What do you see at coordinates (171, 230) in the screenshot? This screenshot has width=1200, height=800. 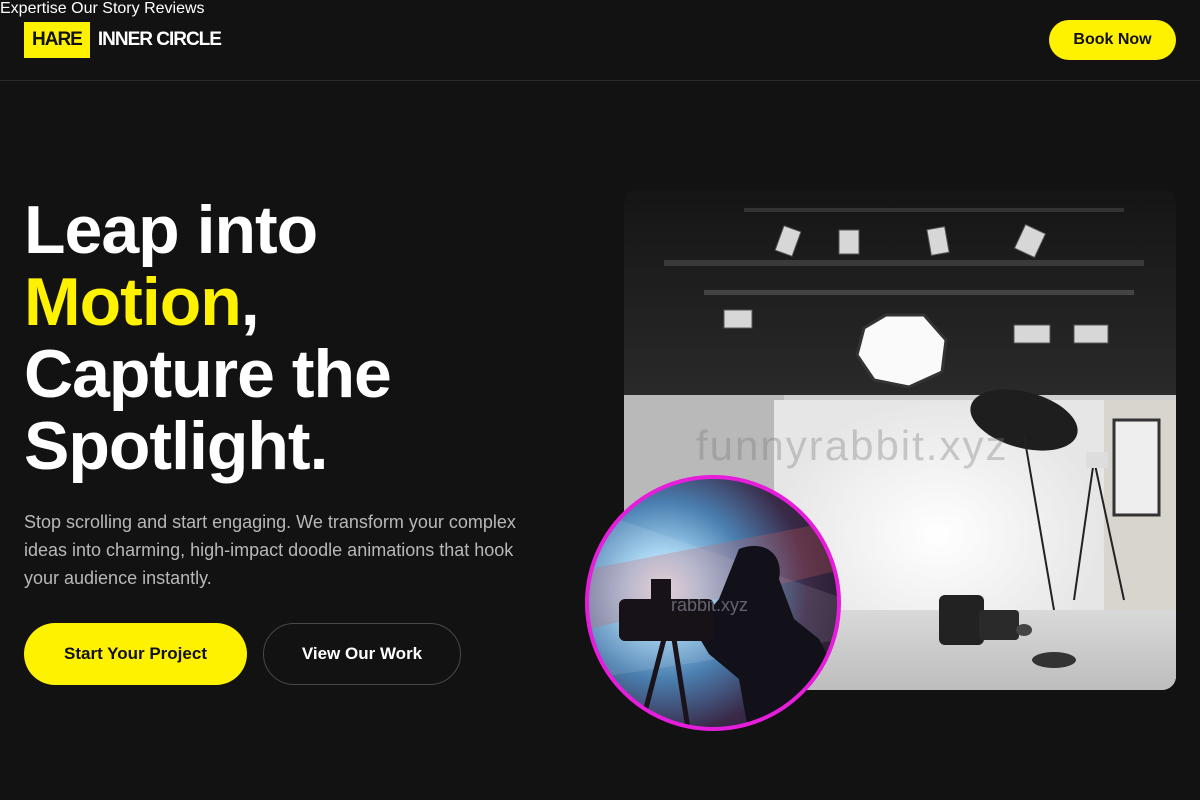 I see `headline-line-1: Leap into` at bounding box center [171, 230].